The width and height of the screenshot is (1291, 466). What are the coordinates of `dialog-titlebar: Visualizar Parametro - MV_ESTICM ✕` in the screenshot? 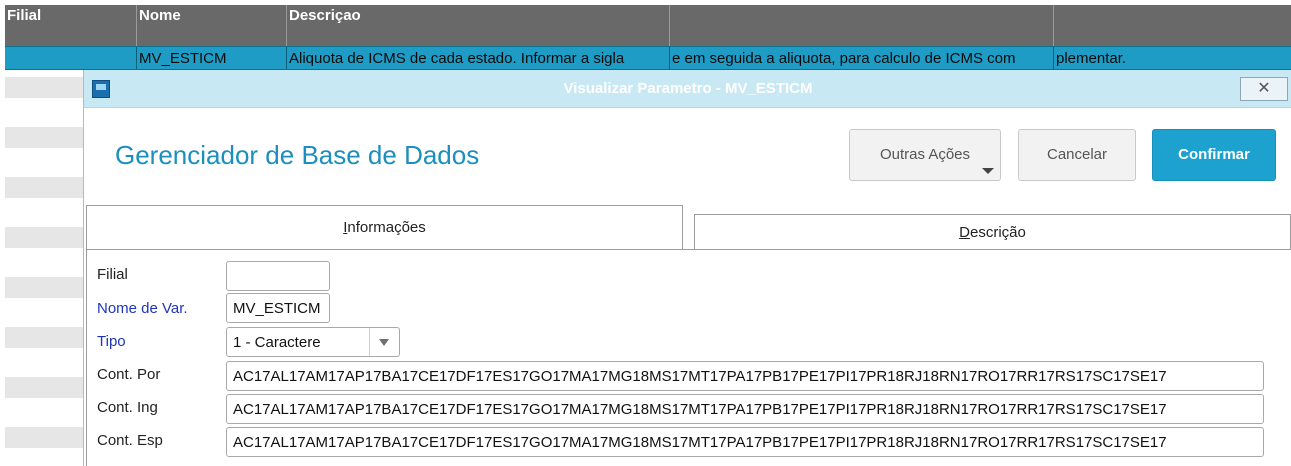 It's located at (687, 89).